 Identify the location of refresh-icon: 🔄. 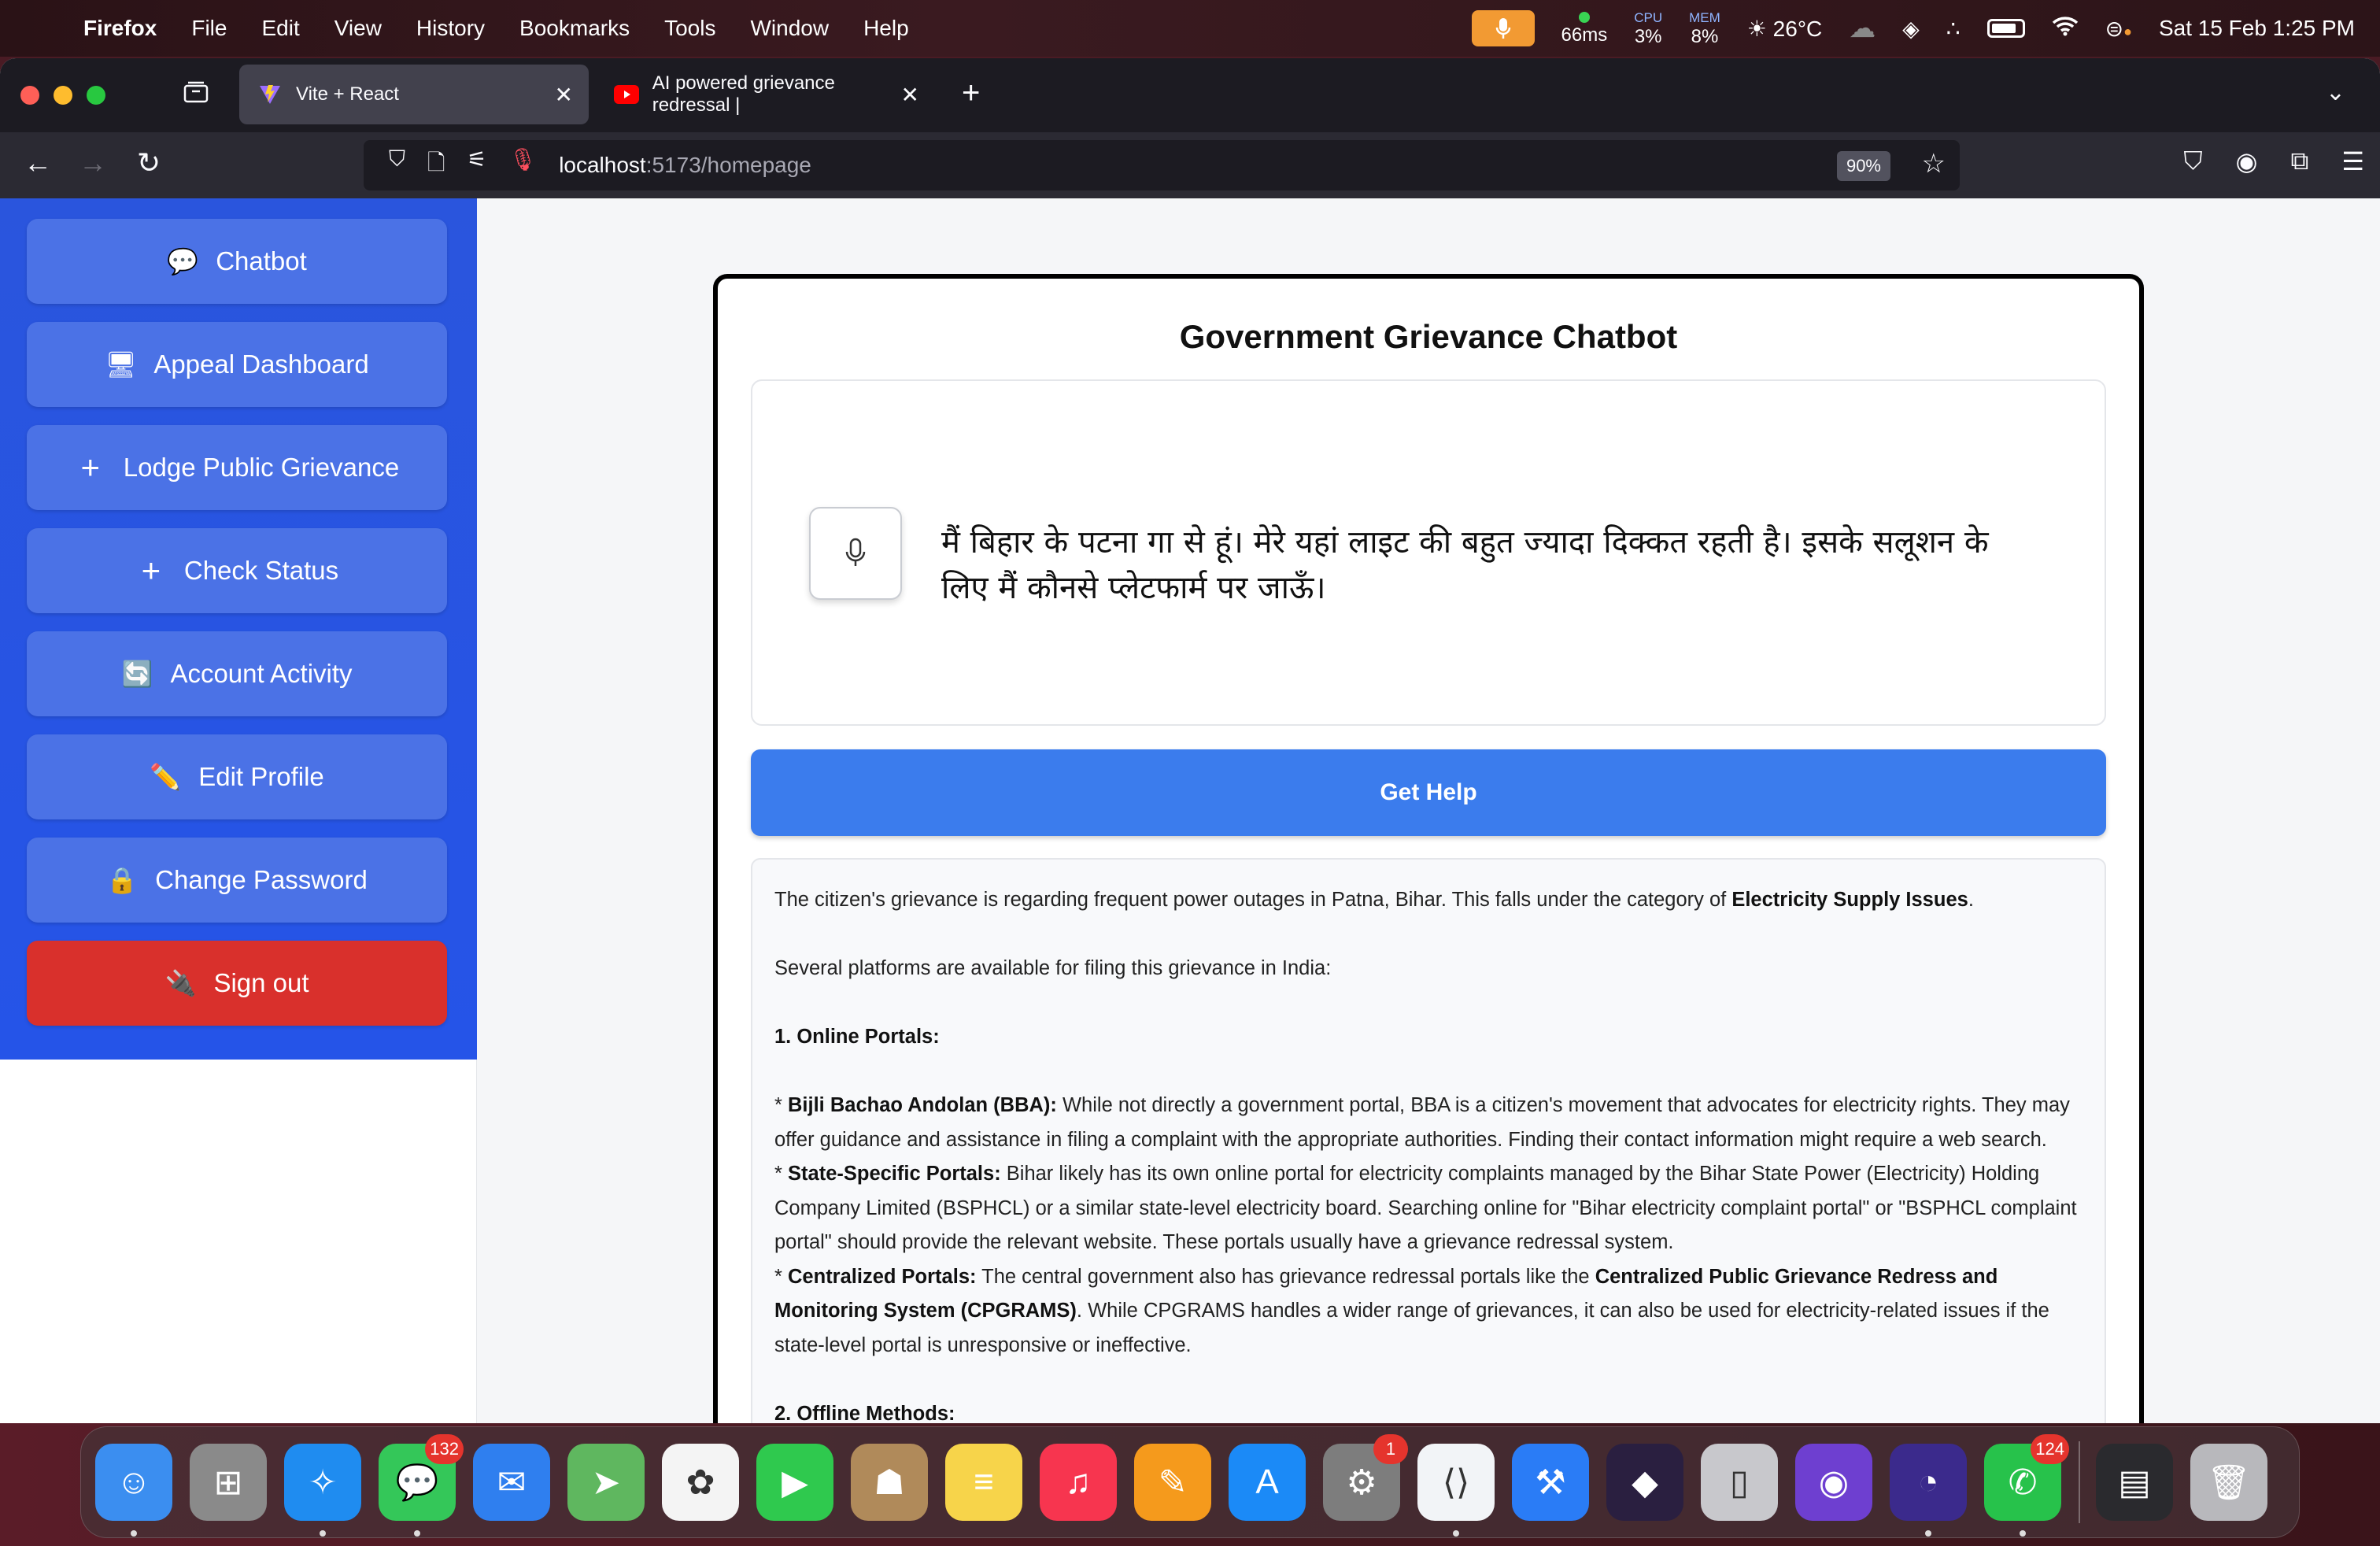
(137, 674).